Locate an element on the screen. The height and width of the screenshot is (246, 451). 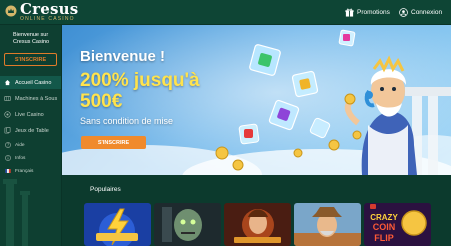
game-thumbnail: CRAZY COIN FLIP is located at coordinates (397, 224).